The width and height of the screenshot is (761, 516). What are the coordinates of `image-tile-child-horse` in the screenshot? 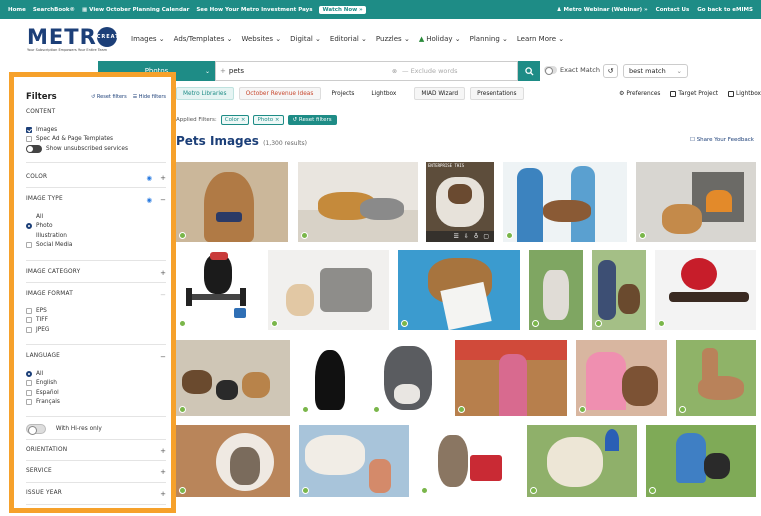 It's located at (354, 461).